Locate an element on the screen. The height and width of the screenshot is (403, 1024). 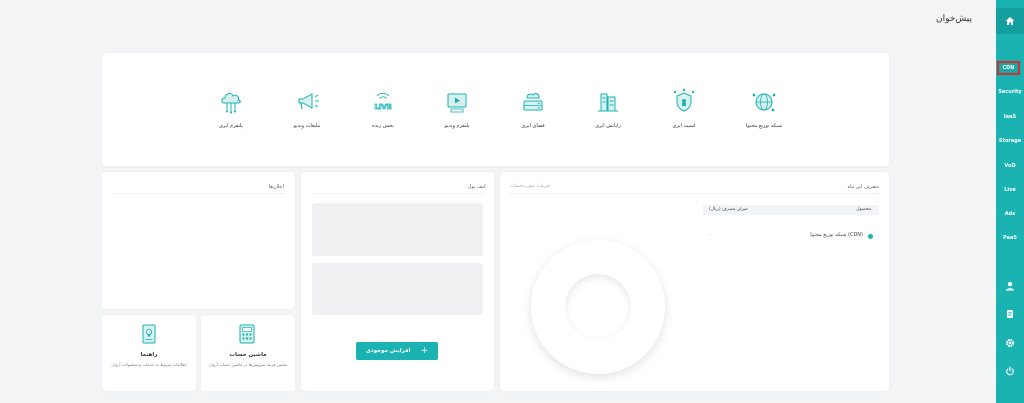
home-icon is located at coordinates (1010, 21).